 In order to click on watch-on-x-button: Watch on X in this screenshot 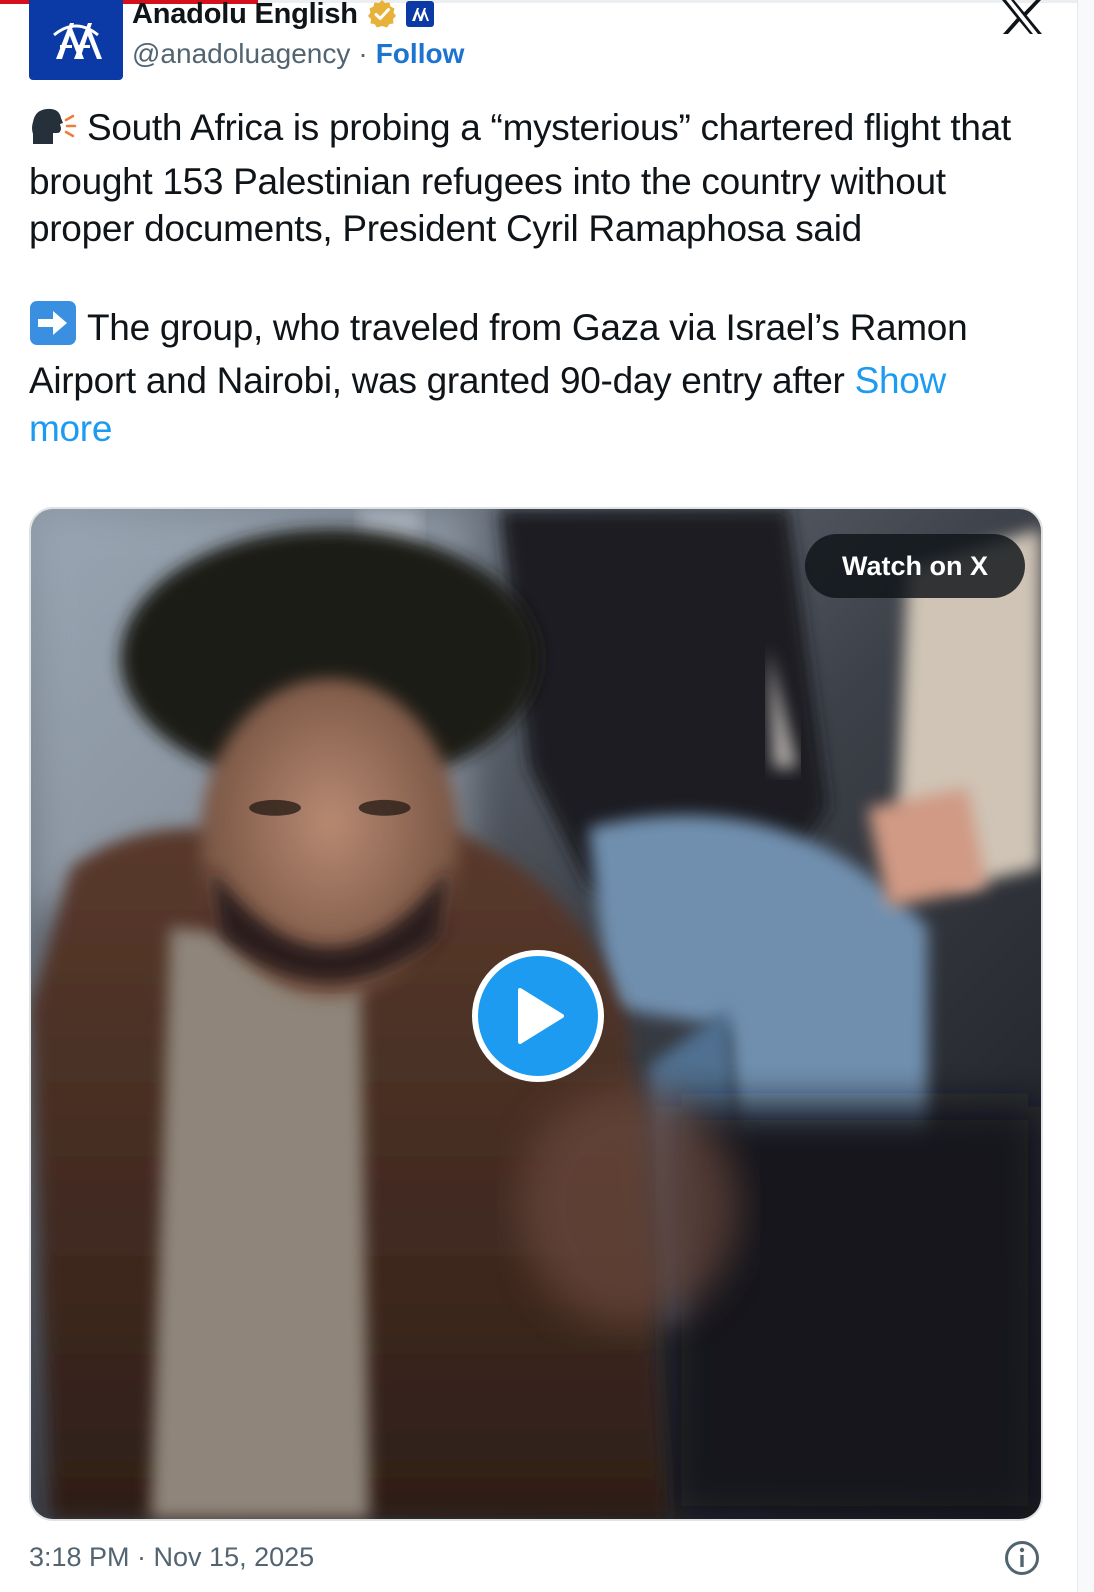, I will do `click(915, 566)`.